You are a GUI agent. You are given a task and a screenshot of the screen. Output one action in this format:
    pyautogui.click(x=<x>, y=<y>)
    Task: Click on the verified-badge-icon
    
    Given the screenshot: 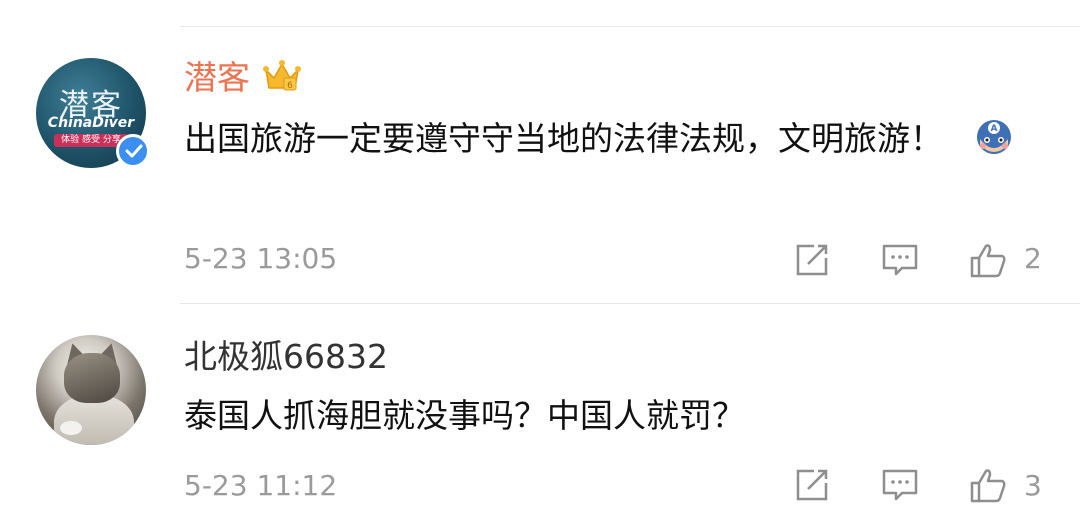 What is the action you would take?
    pyautogui.click(x=133, y=151)
    